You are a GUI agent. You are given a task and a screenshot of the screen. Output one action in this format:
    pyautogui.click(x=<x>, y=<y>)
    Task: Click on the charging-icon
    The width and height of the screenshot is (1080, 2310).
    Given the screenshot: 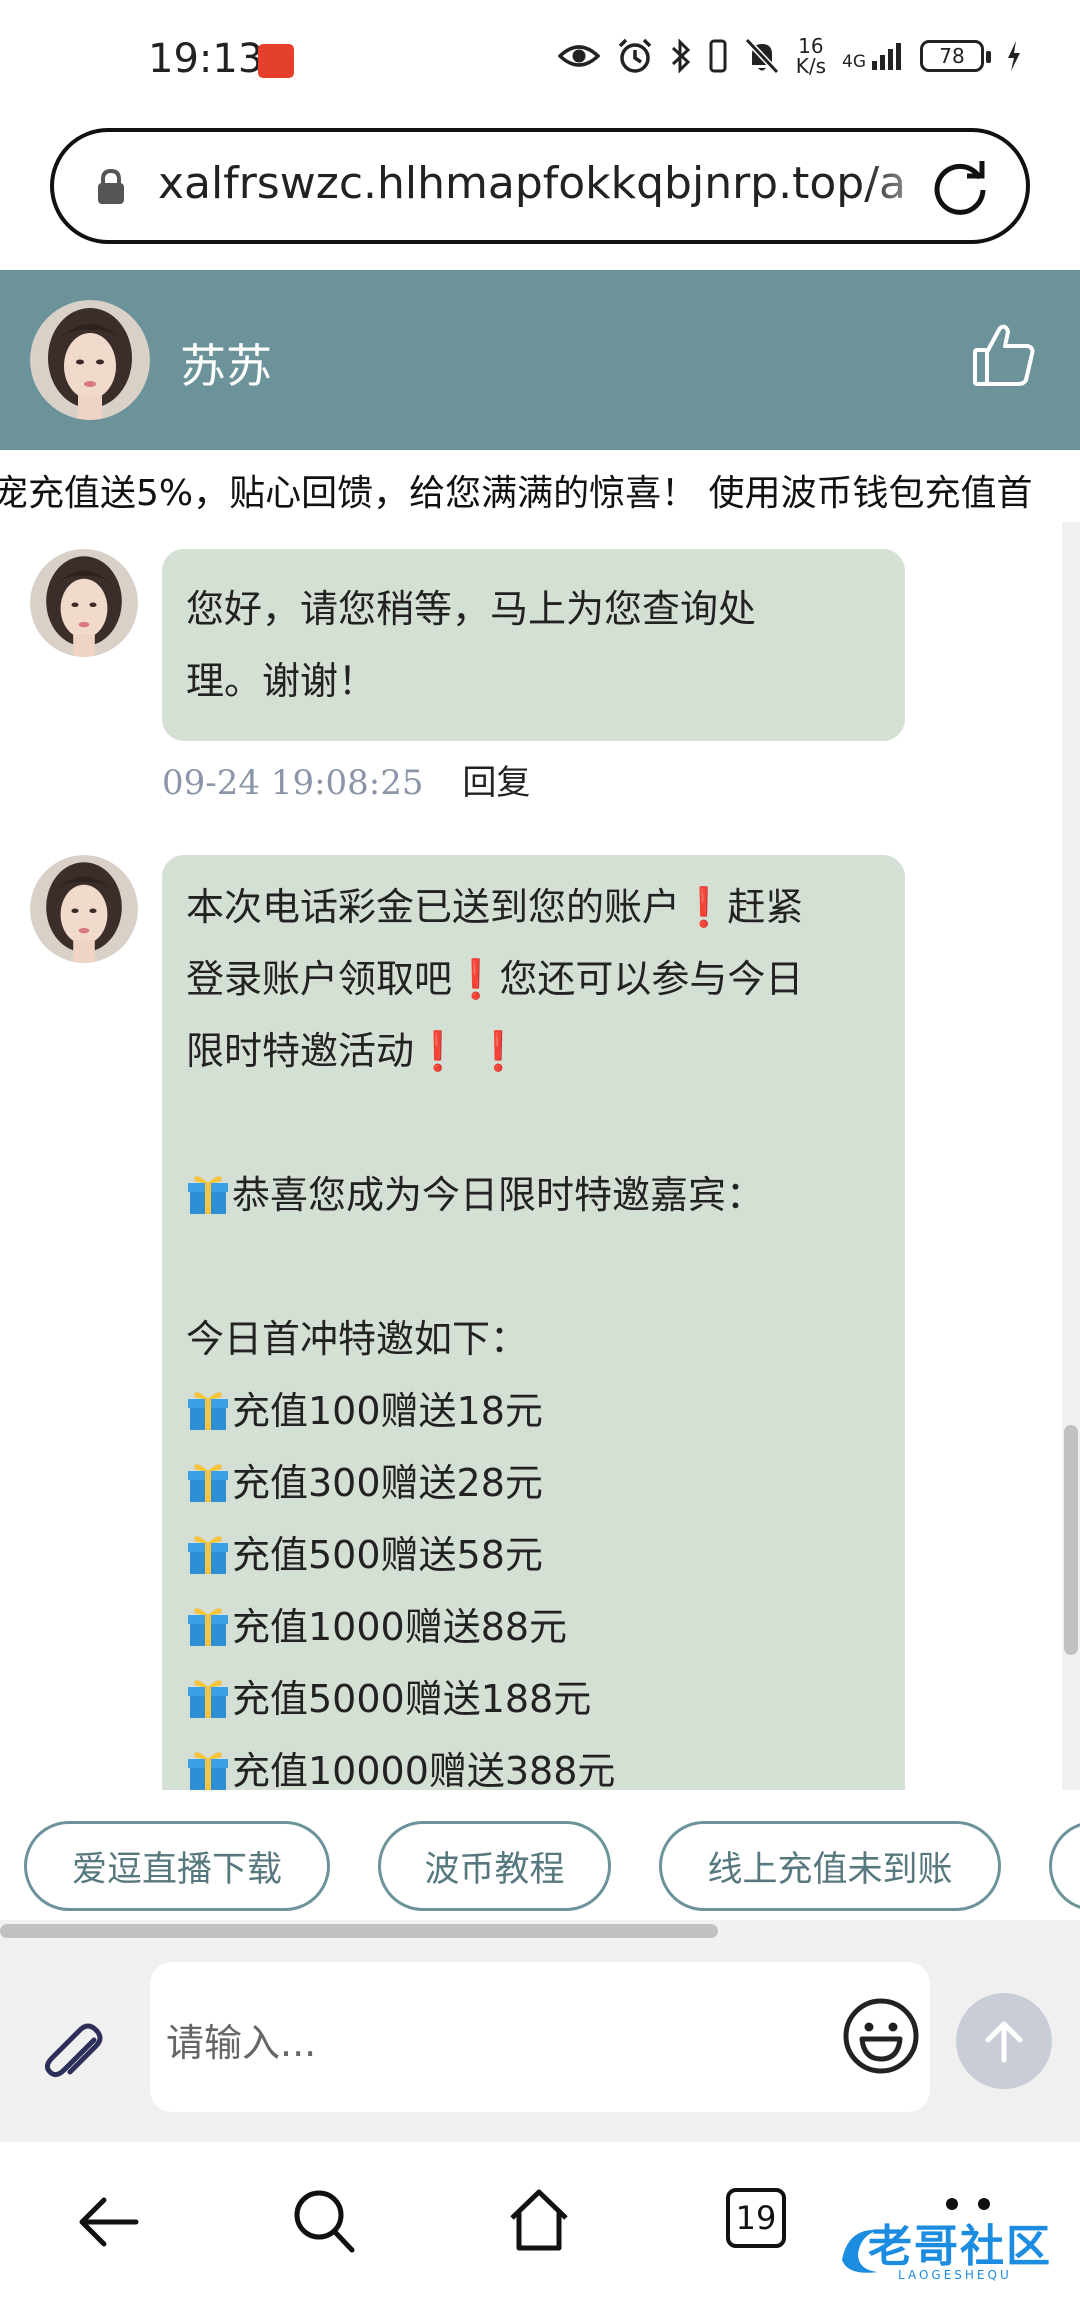 What is the action you would take?
    pyautogui.click(x=1014, y=56)
    